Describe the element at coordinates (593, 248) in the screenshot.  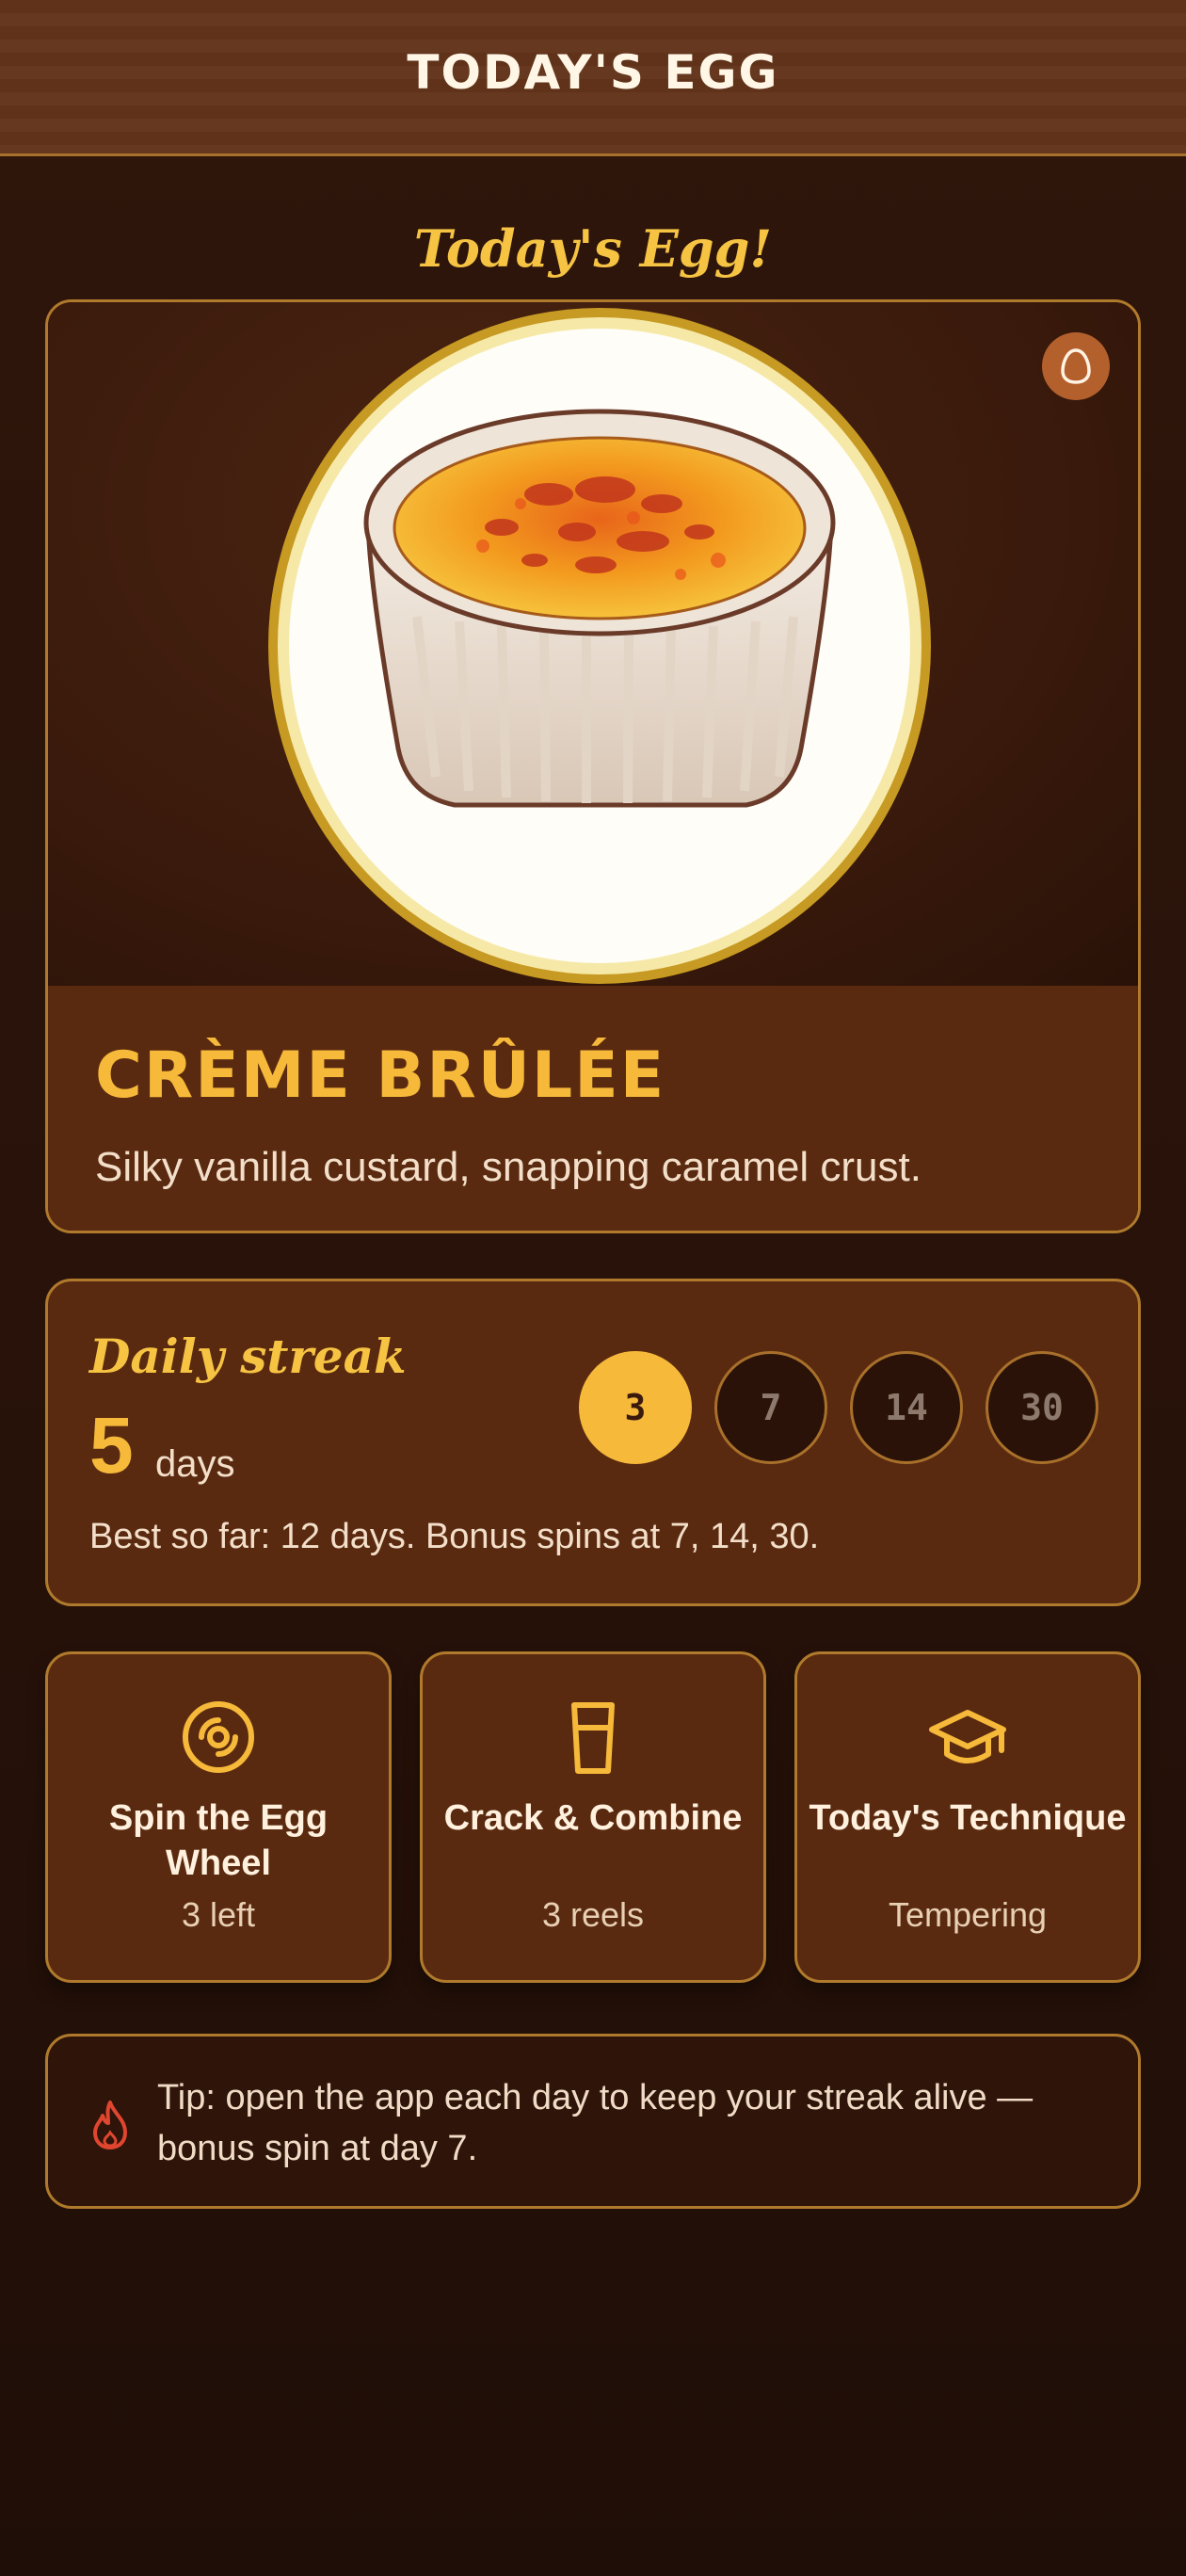
I see `section-heading: Today's Egg!` at that location.